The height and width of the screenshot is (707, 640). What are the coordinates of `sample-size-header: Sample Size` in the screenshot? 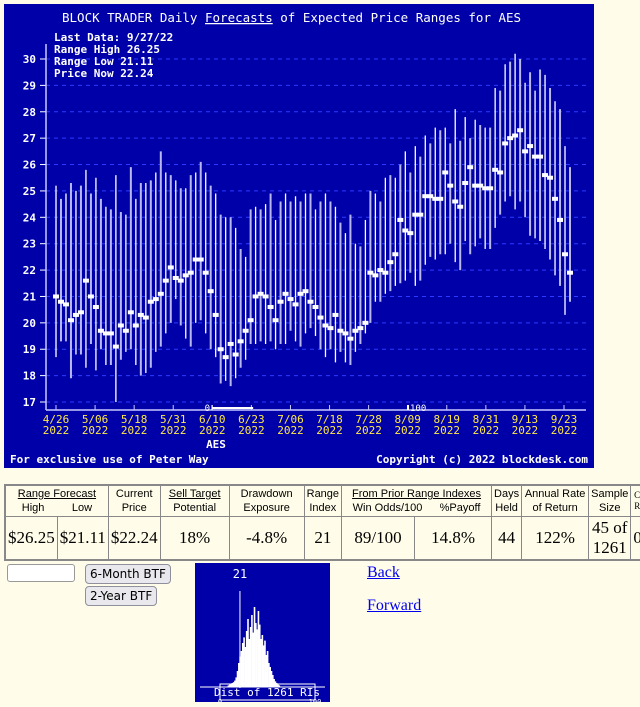 It's located at (610, 500).